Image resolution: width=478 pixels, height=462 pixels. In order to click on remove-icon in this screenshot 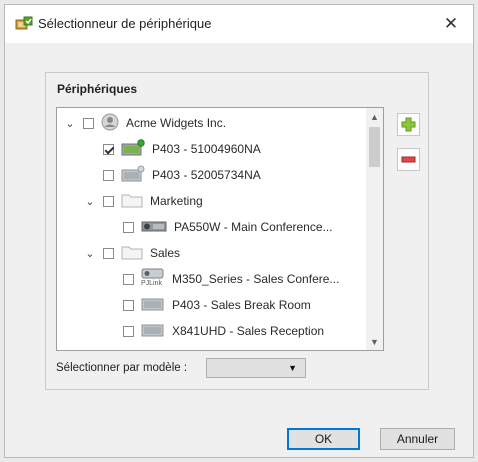, I will do `click(408, 159)`.